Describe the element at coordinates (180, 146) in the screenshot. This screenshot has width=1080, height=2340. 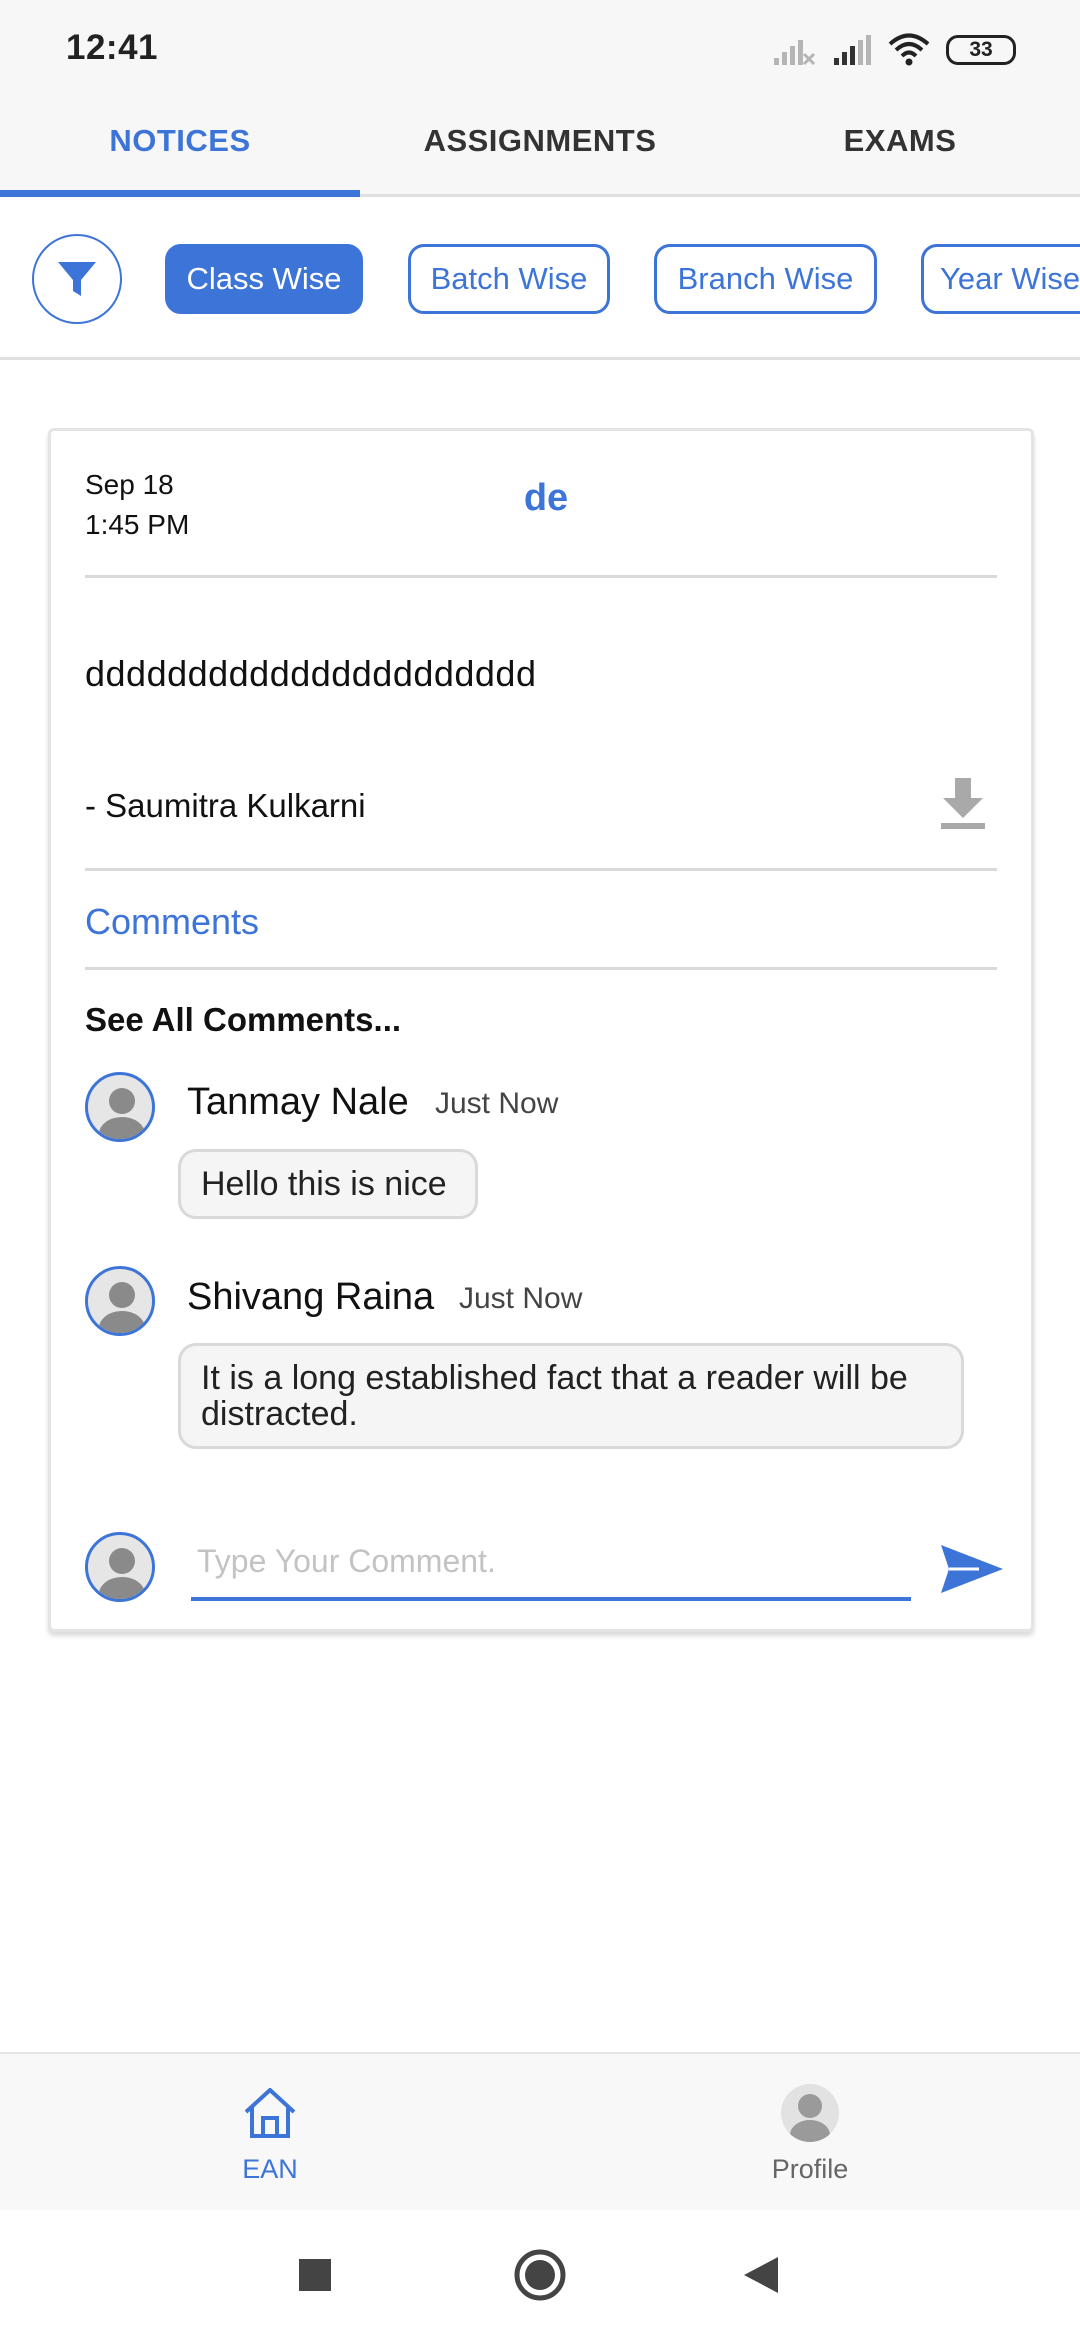
I see `tab-notices: NOTICES` at that location.